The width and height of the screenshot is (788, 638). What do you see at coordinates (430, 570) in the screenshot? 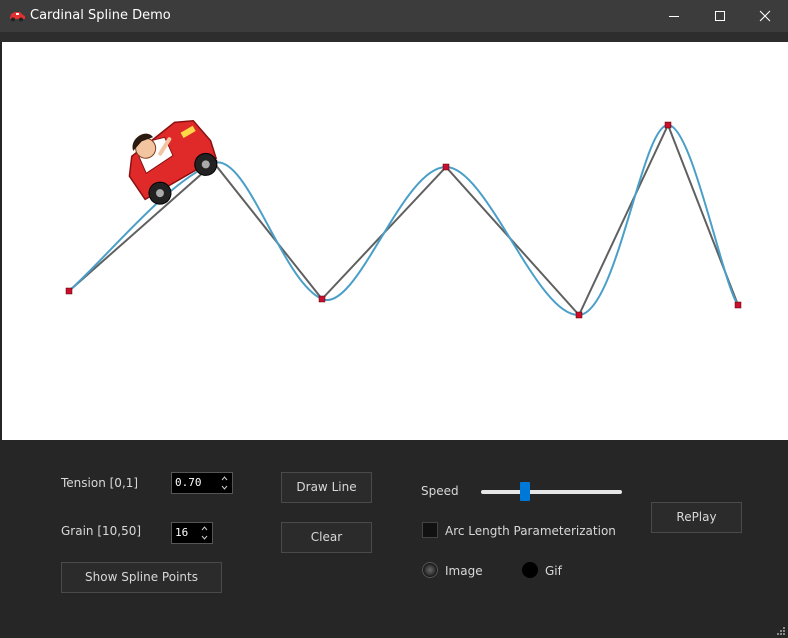
I see `image-radio` at bounding box center [430, 570].